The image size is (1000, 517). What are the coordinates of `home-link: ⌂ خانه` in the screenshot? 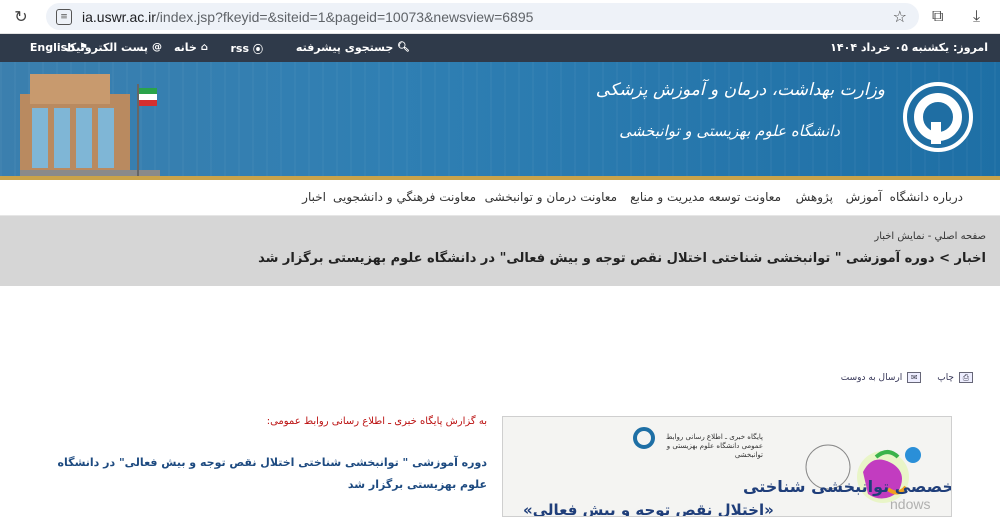 It's located at (191, 47).